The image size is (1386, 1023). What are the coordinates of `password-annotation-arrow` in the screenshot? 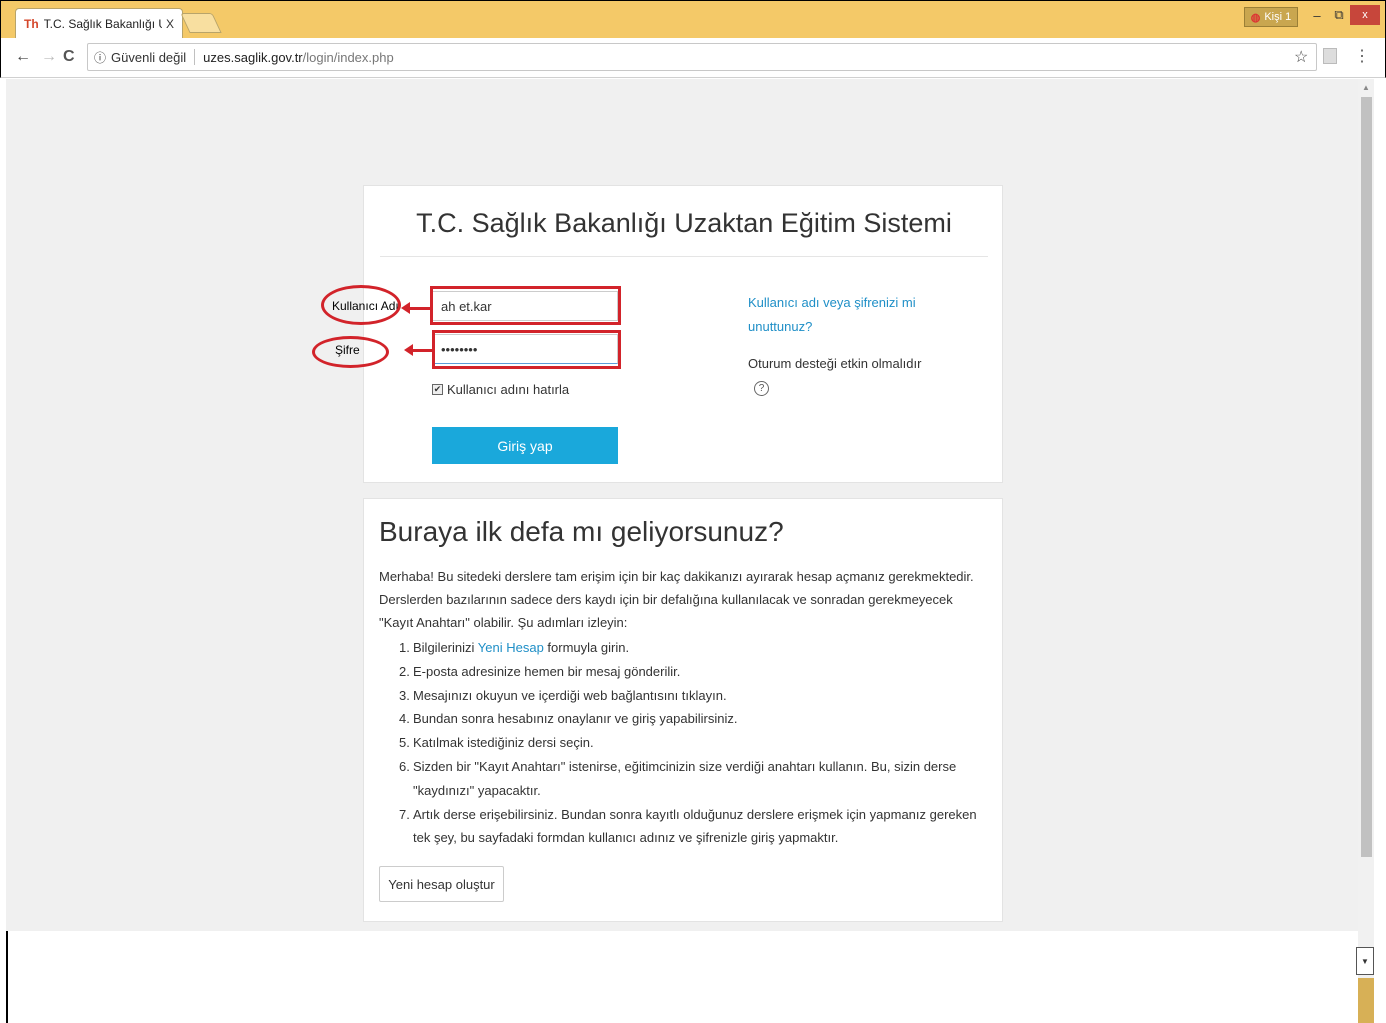 It's located at (418, 350).